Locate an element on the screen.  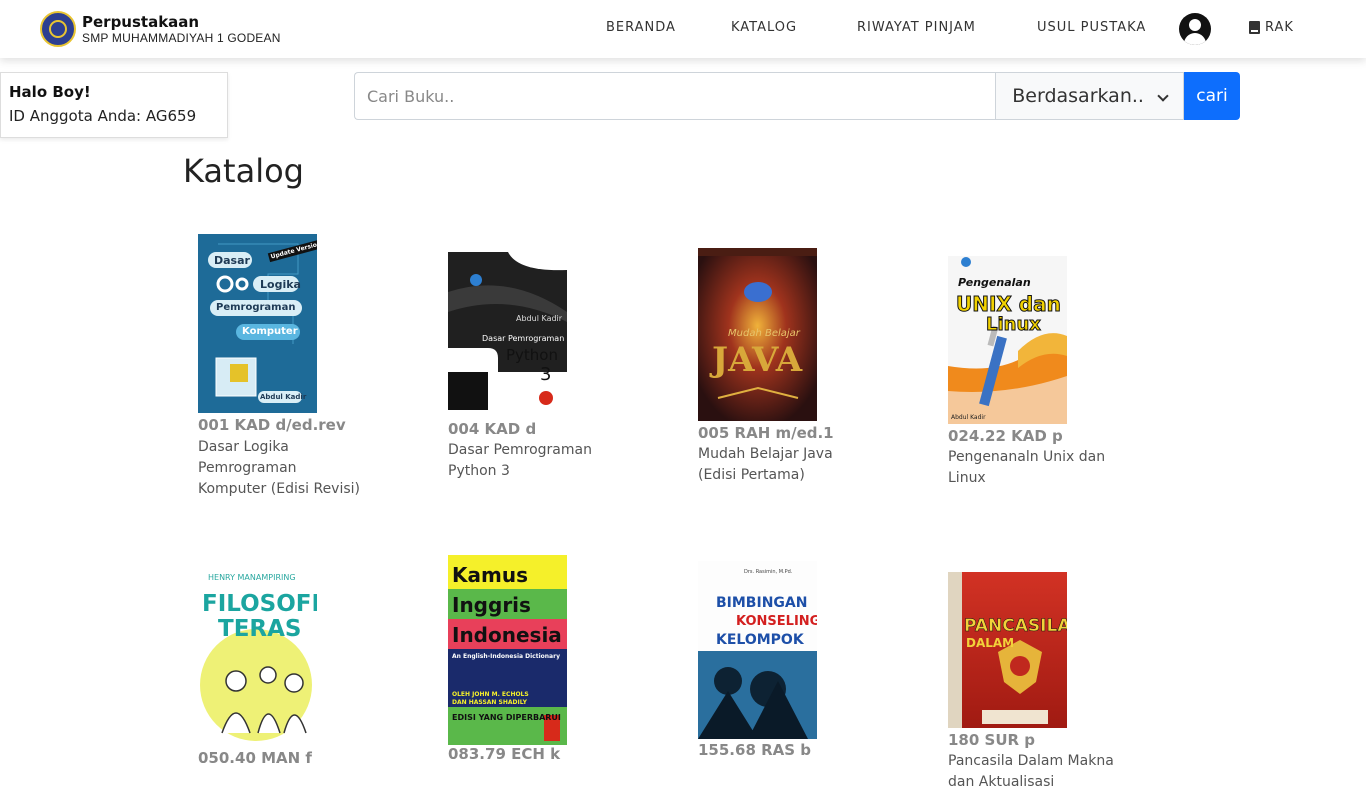
chevron-down-icon is located at coordinates (1163, 96).